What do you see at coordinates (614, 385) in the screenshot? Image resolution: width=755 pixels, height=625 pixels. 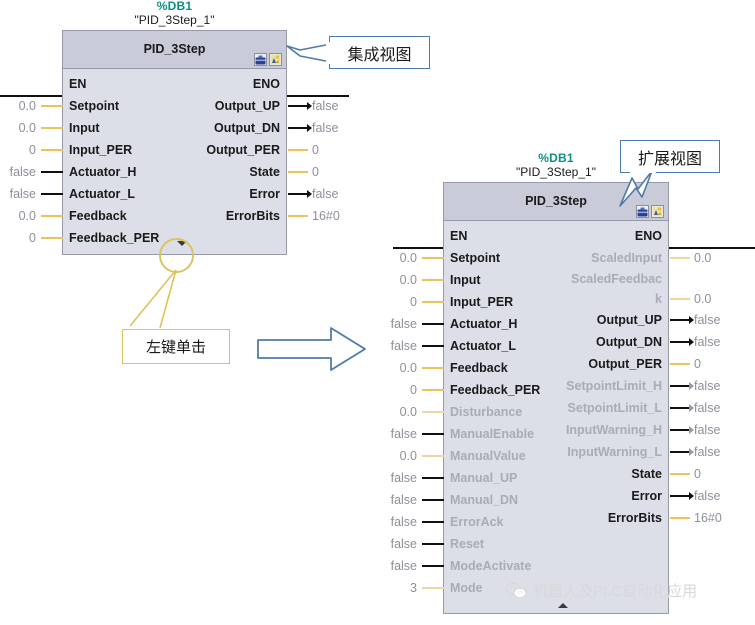 I see `output-pin-label-setpointlimit_h: SetpointLimit_H` at bounding box center [614, 385].